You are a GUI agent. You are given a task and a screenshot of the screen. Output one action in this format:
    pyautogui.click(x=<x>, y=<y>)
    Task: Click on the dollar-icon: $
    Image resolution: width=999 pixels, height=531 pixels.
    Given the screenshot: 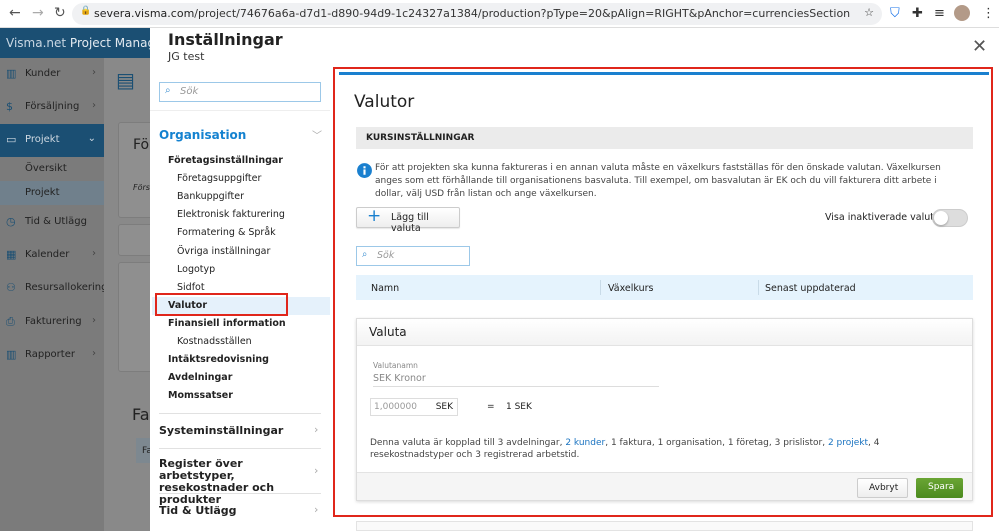 What is the action you would take?
    pyautogui.click(x=9, y=106)
    